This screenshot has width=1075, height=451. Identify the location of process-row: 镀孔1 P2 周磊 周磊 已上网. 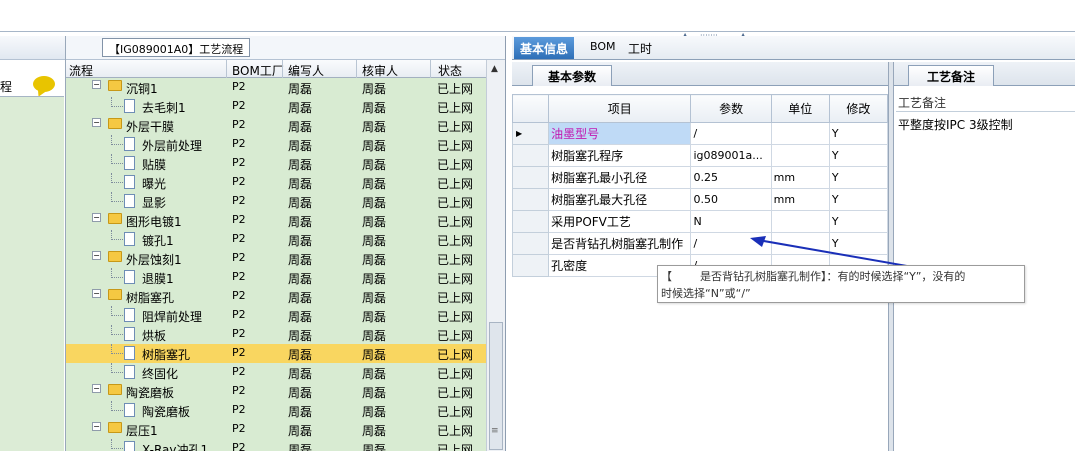
(276, 239).